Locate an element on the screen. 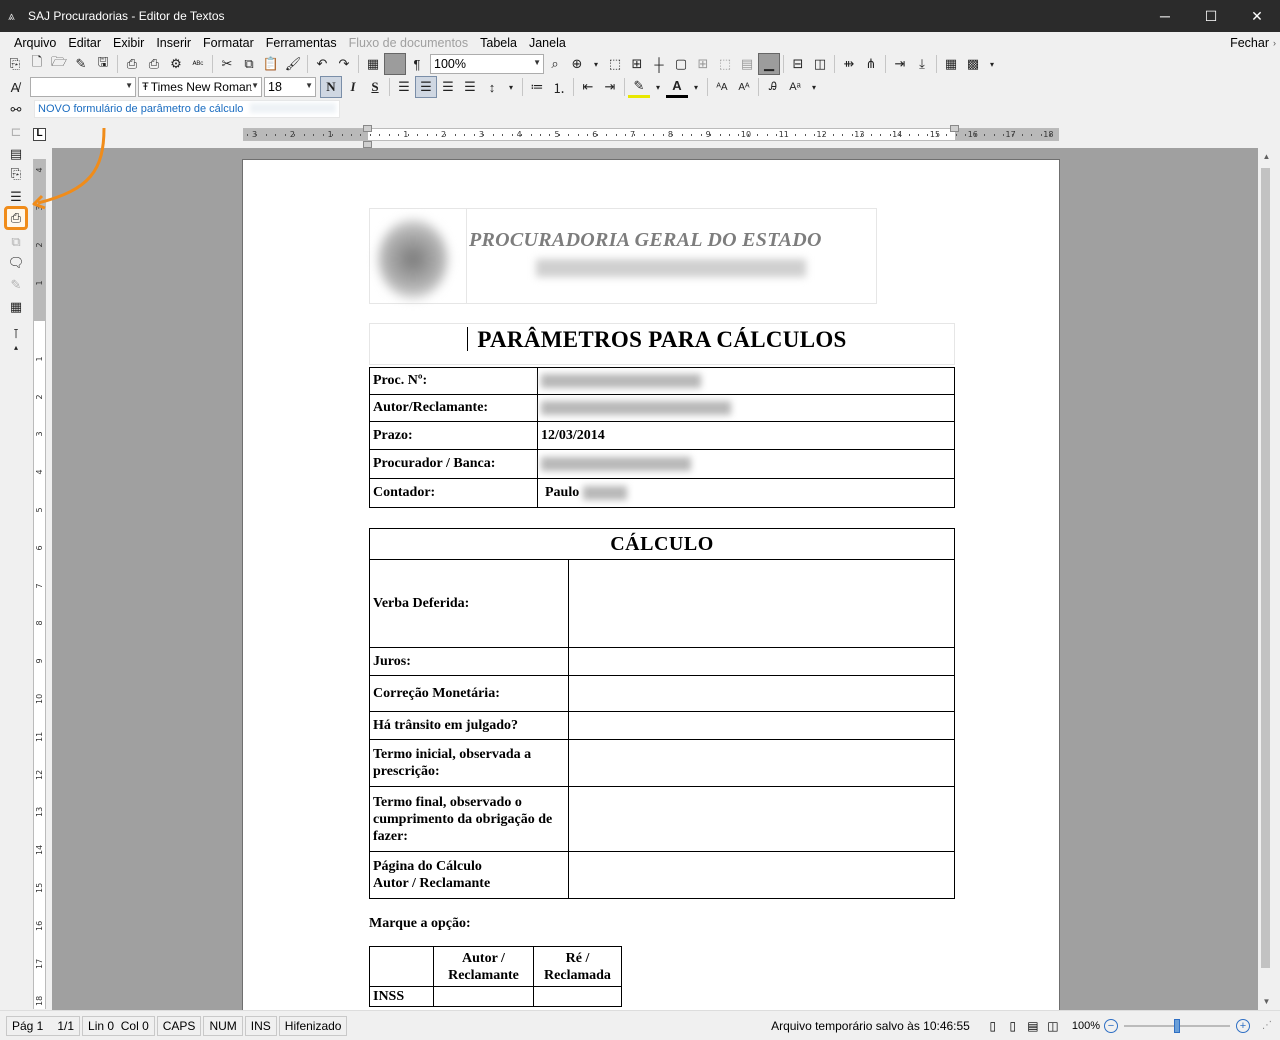 The height and width of the screenshot is (1040, 1280). format-painter-icon: 🖌 is located at coordinates (293, 64).